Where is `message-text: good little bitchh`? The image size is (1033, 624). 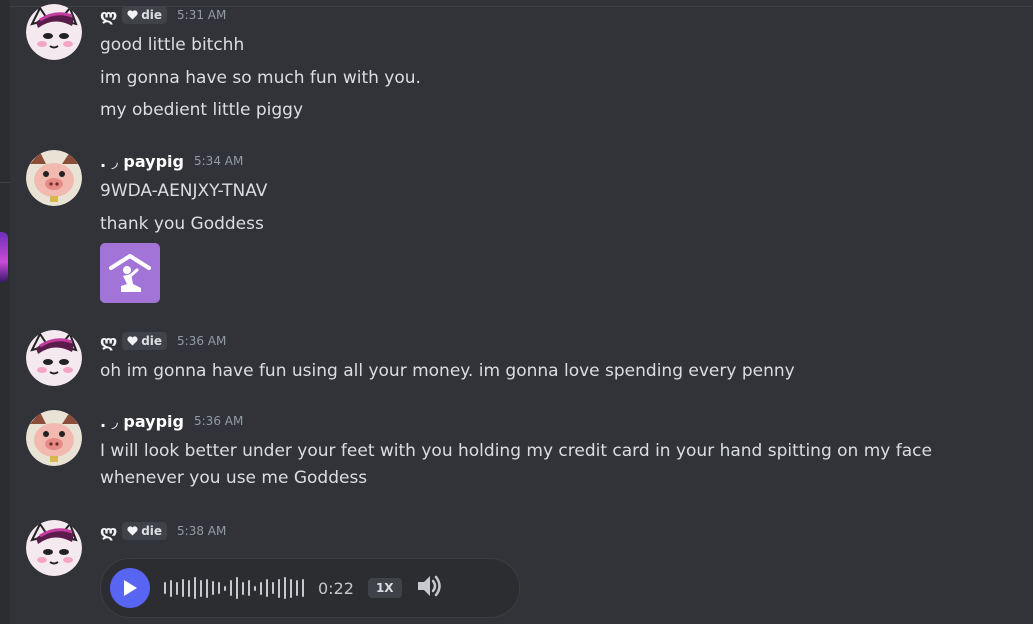 message-text: good little bitchh is located at coordinates (172, 45).